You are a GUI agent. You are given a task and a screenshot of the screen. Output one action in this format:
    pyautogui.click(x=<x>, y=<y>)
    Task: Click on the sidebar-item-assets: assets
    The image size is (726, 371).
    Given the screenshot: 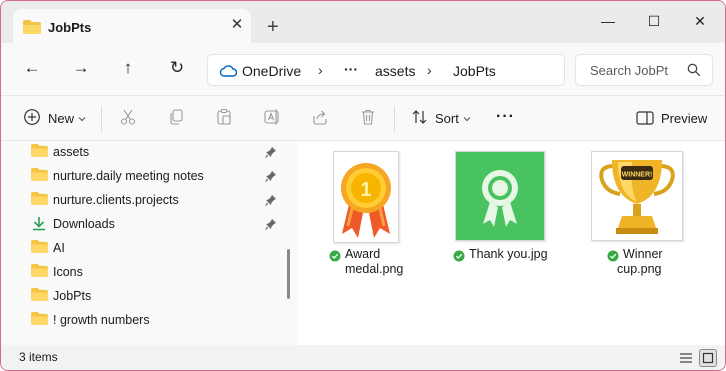 What is the action you would take?
    pyautogui.click(x=156, y=152)
    